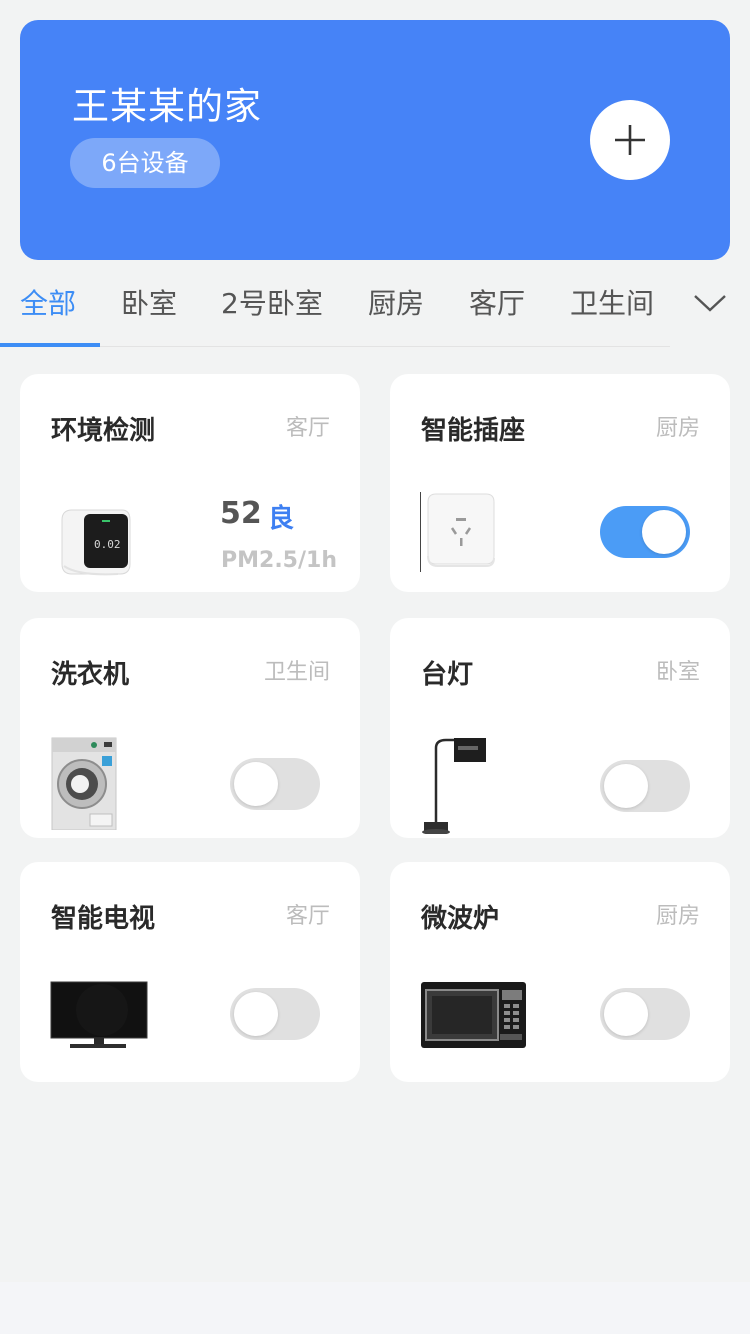 The height and width of the screenshot is (1334, 750). What do you see at coordinates (497, 304) in the screenshot?
I see `tab-living-room: 客厅` at bounding box center [497, 304].